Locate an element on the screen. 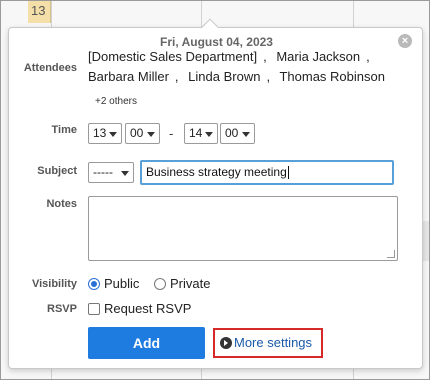  attendees-label: Attendees is located at coordinates (50, 68).